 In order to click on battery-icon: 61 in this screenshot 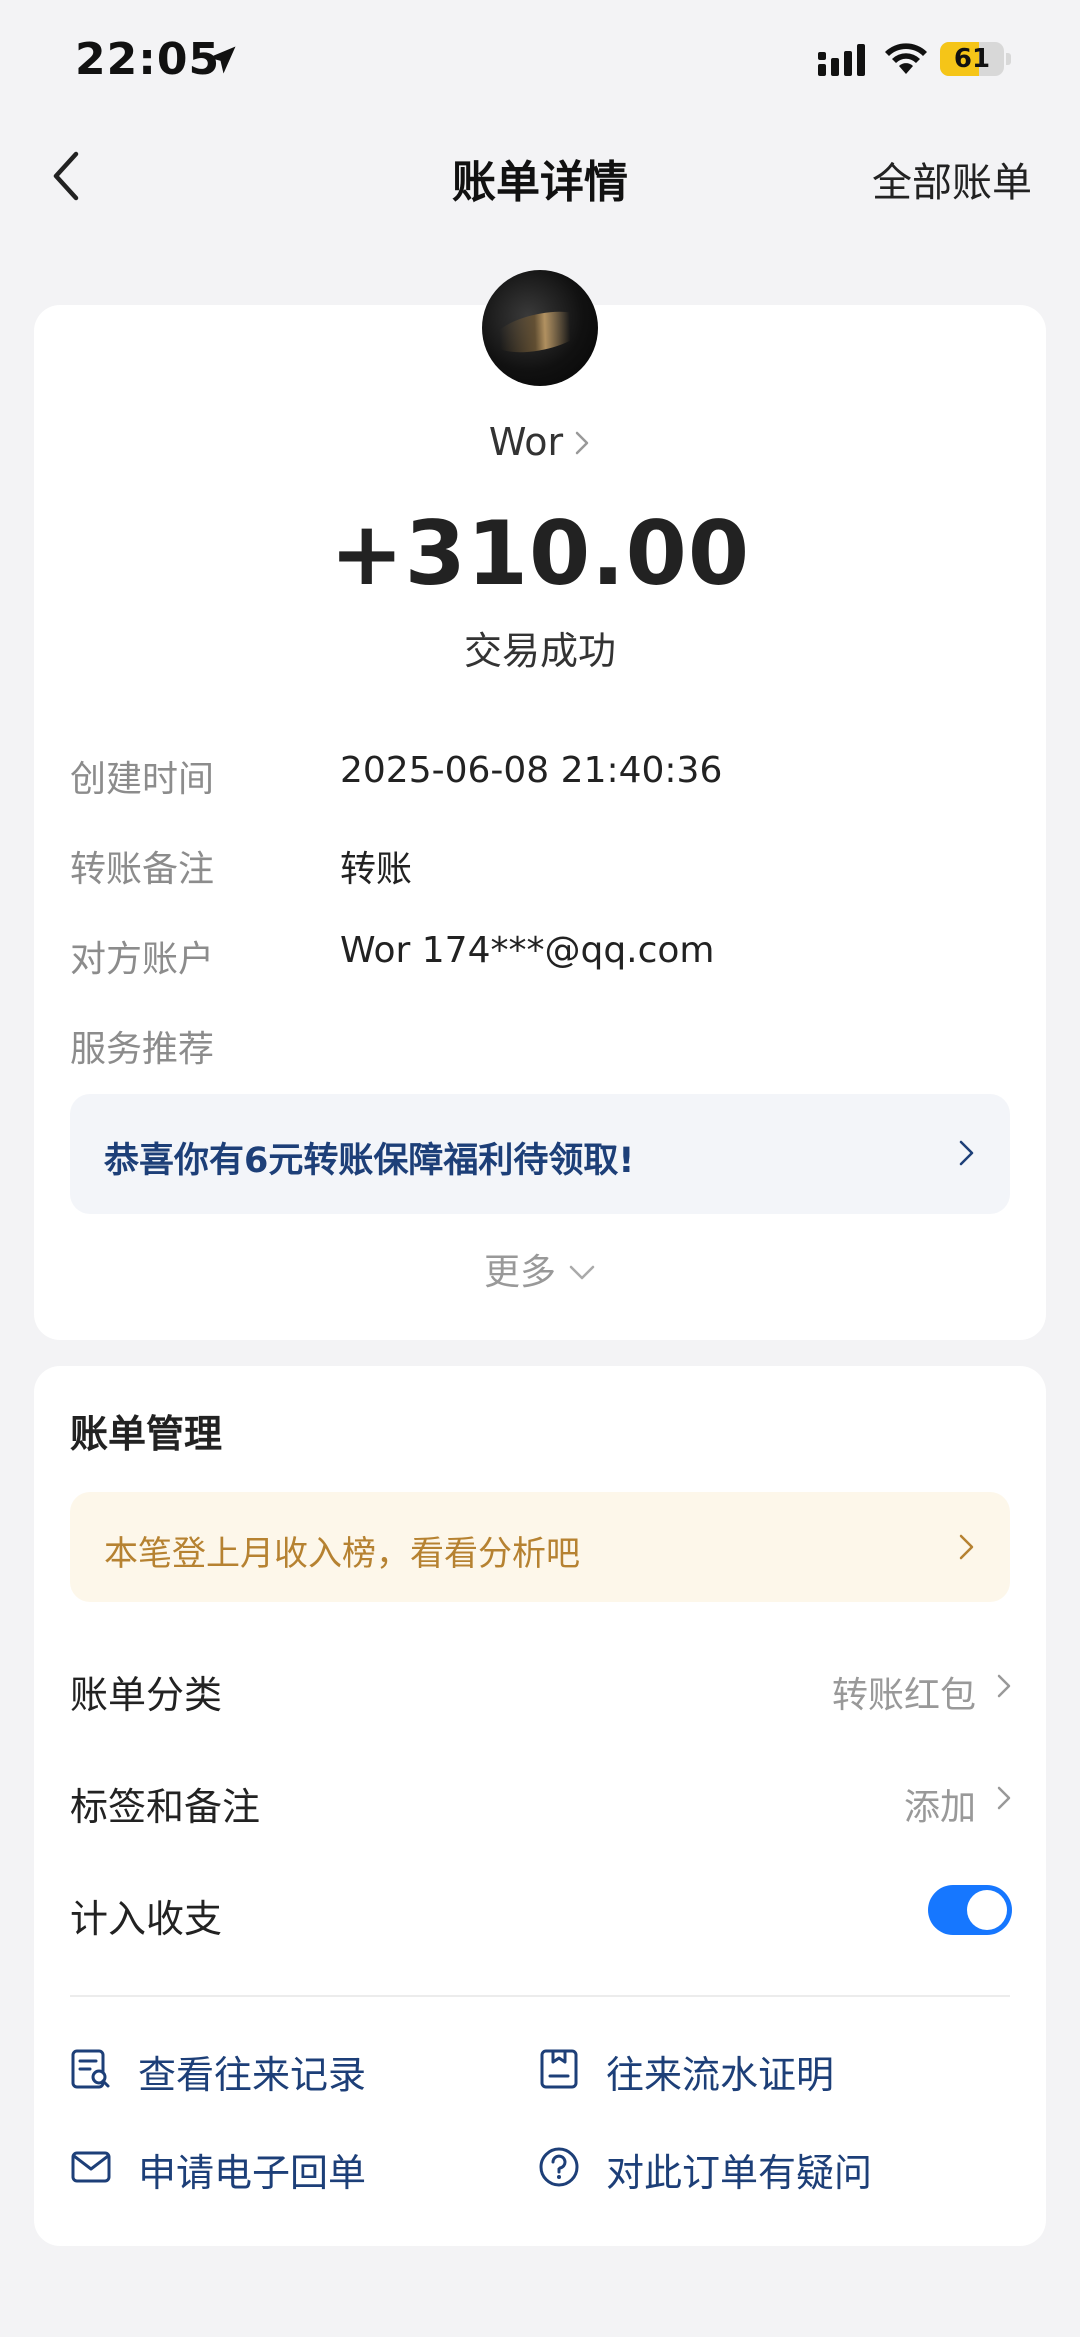, I will do `click(976, 59)`.